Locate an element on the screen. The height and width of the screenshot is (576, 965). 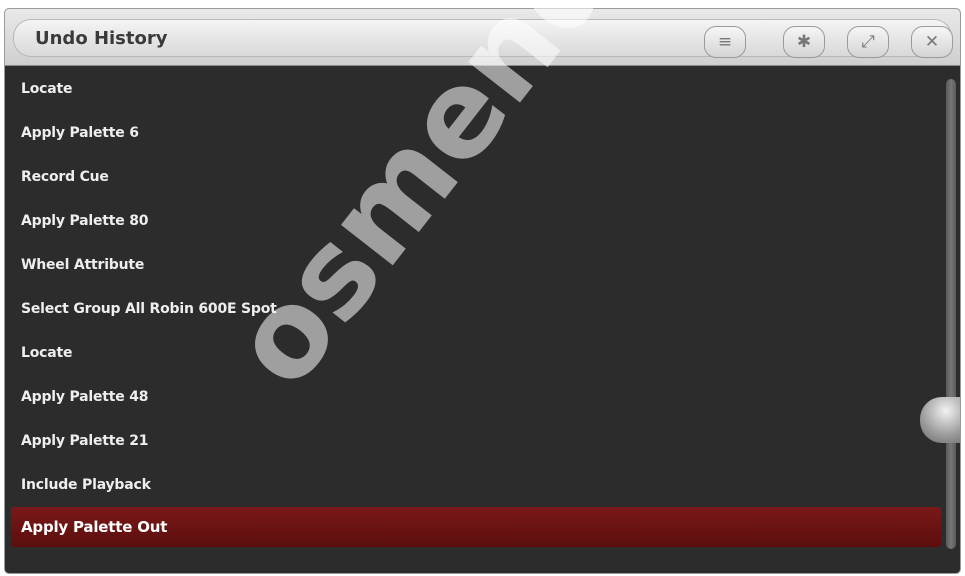
close-button: ✕ is located at coordinates (932, 42).